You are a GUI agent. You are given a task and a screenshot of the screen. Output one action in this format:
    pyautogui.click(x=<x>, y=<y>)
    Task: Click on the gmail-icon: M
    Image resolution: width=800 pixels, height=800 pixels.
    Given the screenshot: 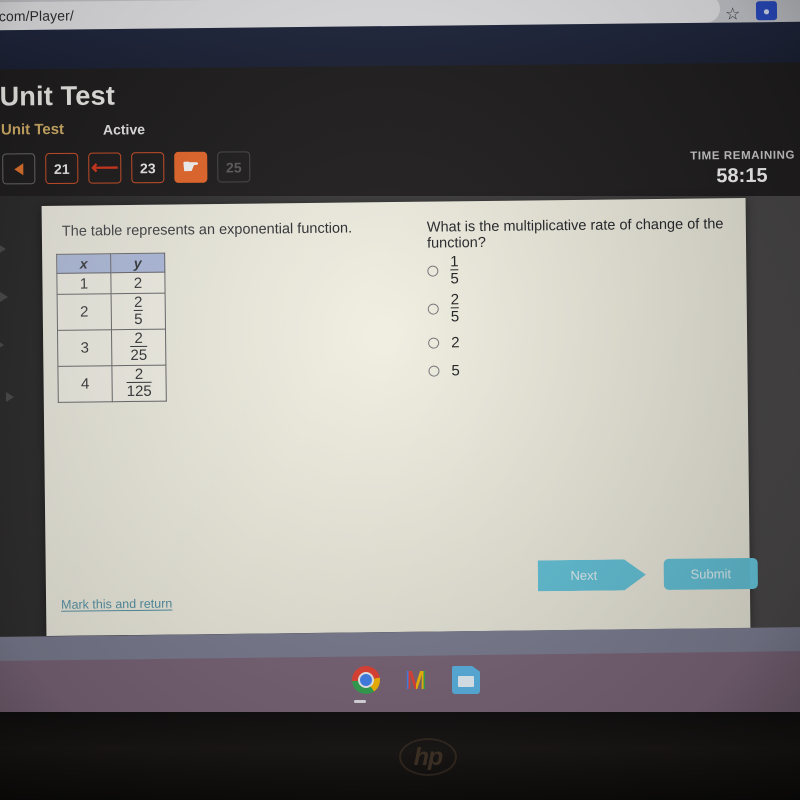 What is the action you would take?
    pyautogui.click(x=416, y=680)
    